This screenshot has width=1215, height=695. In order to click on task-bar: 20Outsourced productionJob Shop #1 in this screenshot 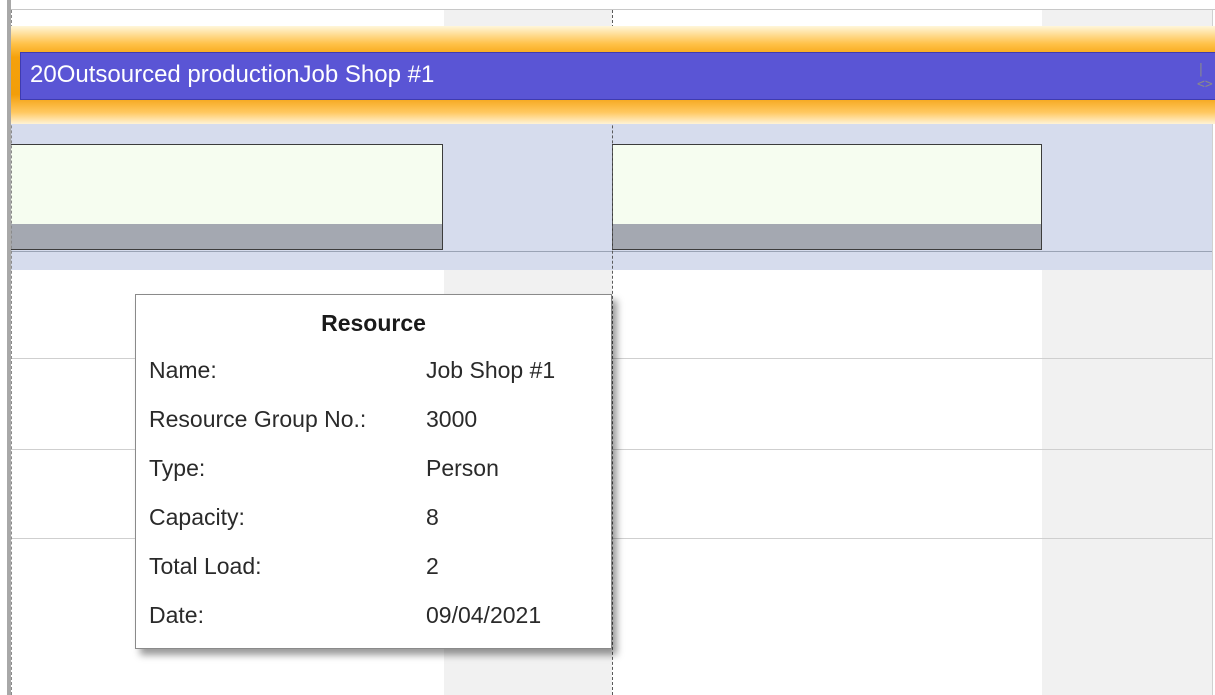, I will do `click(617, 76)`.